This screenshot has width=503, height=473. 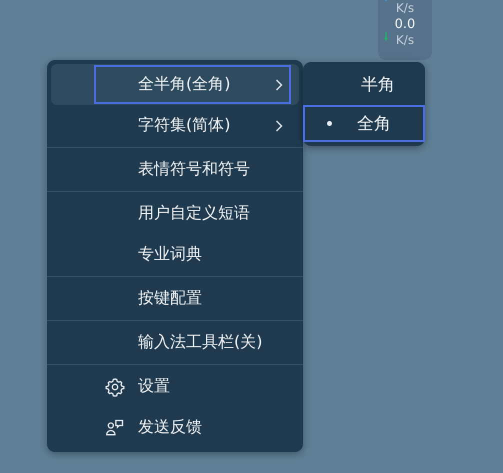 What do you see at coordinates (194, 169) in the screenshot?
I see `menu-item-label: 表情符号和符号` at bounding box center [194, 169].